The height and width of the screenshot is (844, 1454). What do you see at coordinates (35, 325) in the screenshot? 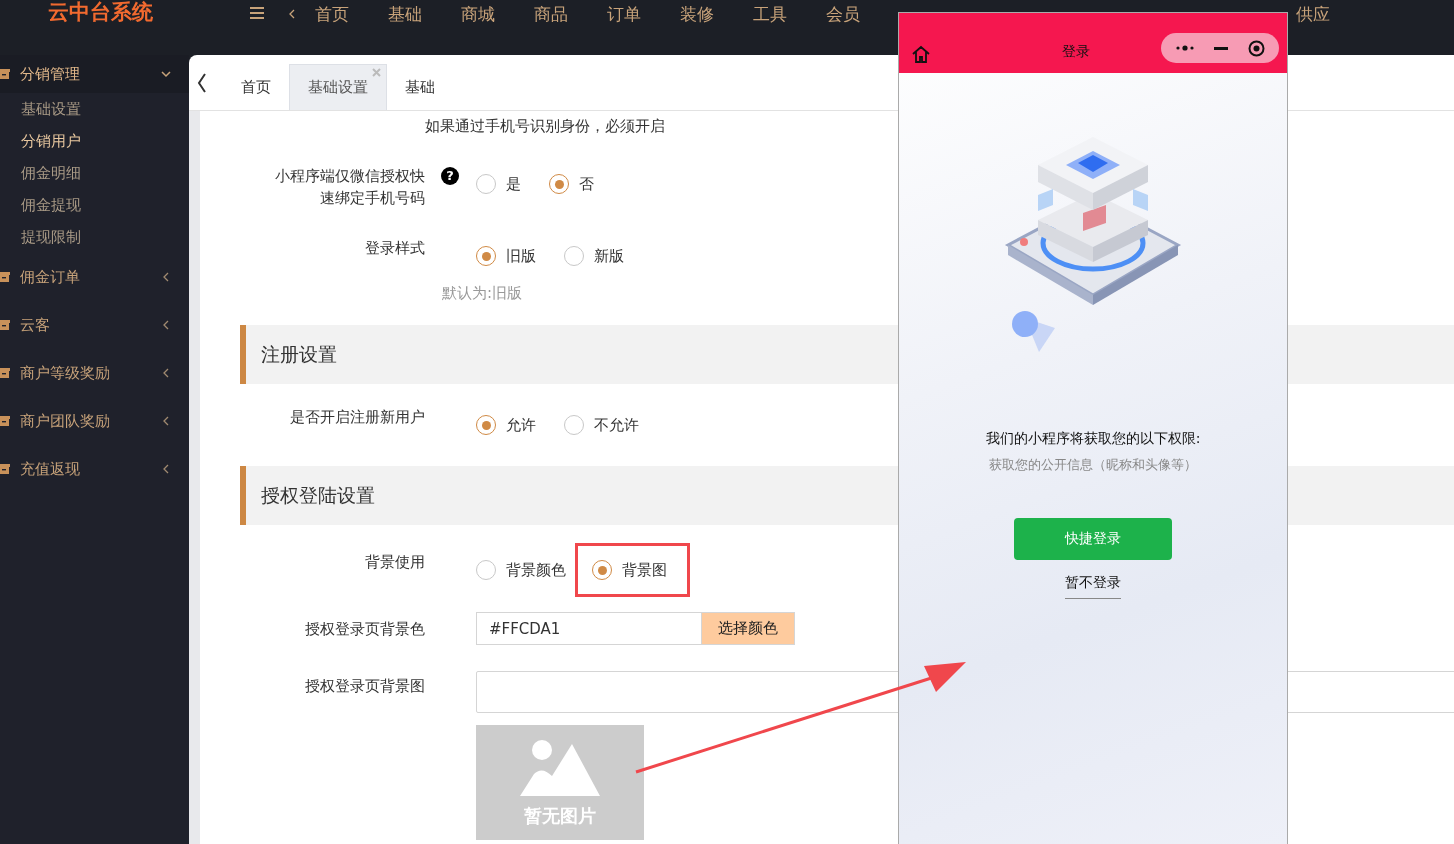
I see `sidebar-group-label: 云客` at bounding box center [35, 325].